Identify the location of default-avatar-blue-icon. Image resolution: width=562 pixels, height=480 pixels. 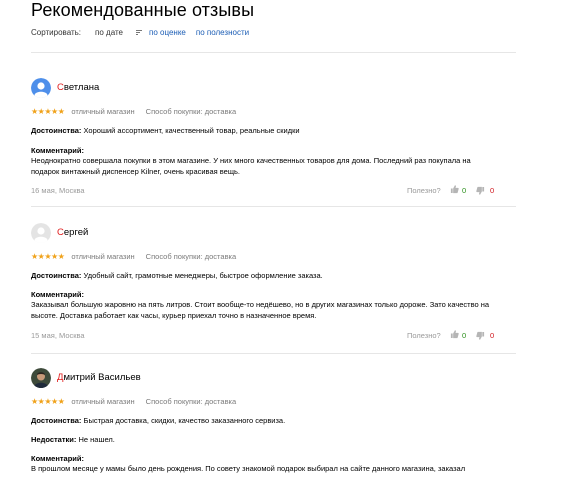
(41, 88).